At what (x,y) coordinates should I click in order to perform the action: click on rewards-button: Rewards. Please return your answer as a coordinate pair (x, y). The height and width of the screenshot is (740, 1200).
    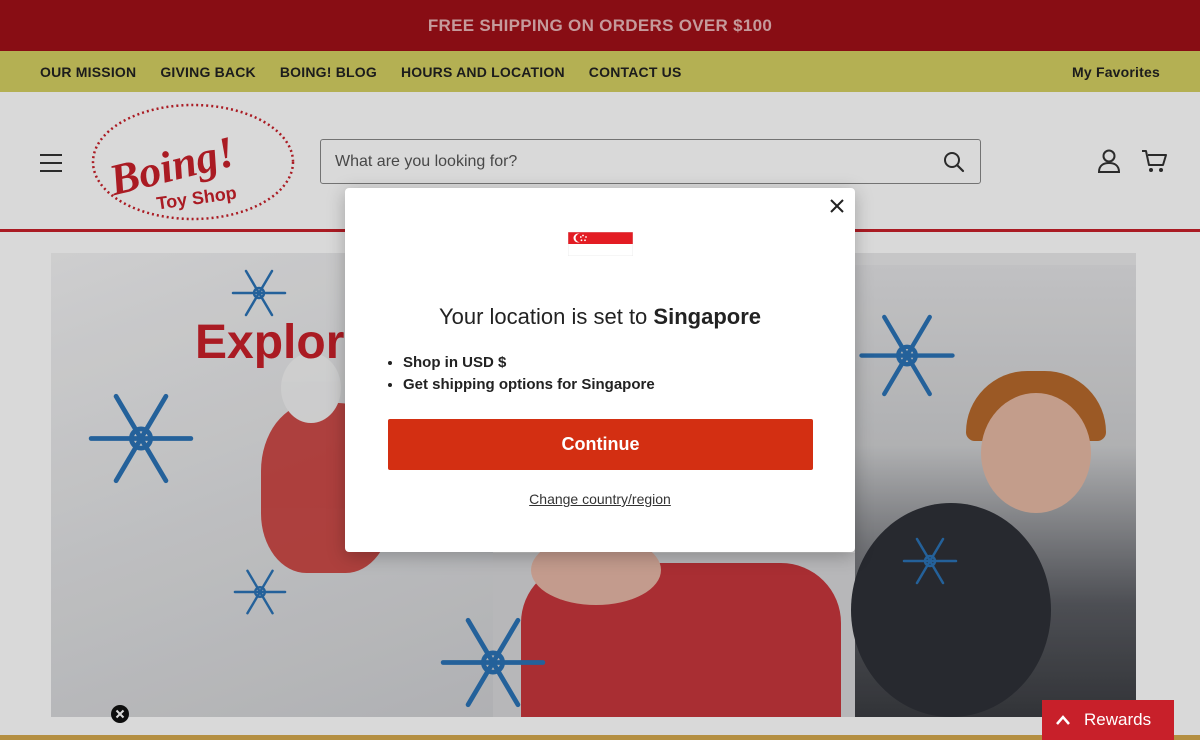
    Looking at the image, I should click on (1108, 720).